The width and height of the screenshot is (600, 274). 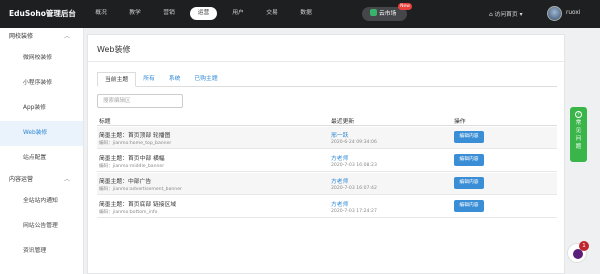 I want to click on brand-title: EduSoho管理后台, so click(x=42, y=13).